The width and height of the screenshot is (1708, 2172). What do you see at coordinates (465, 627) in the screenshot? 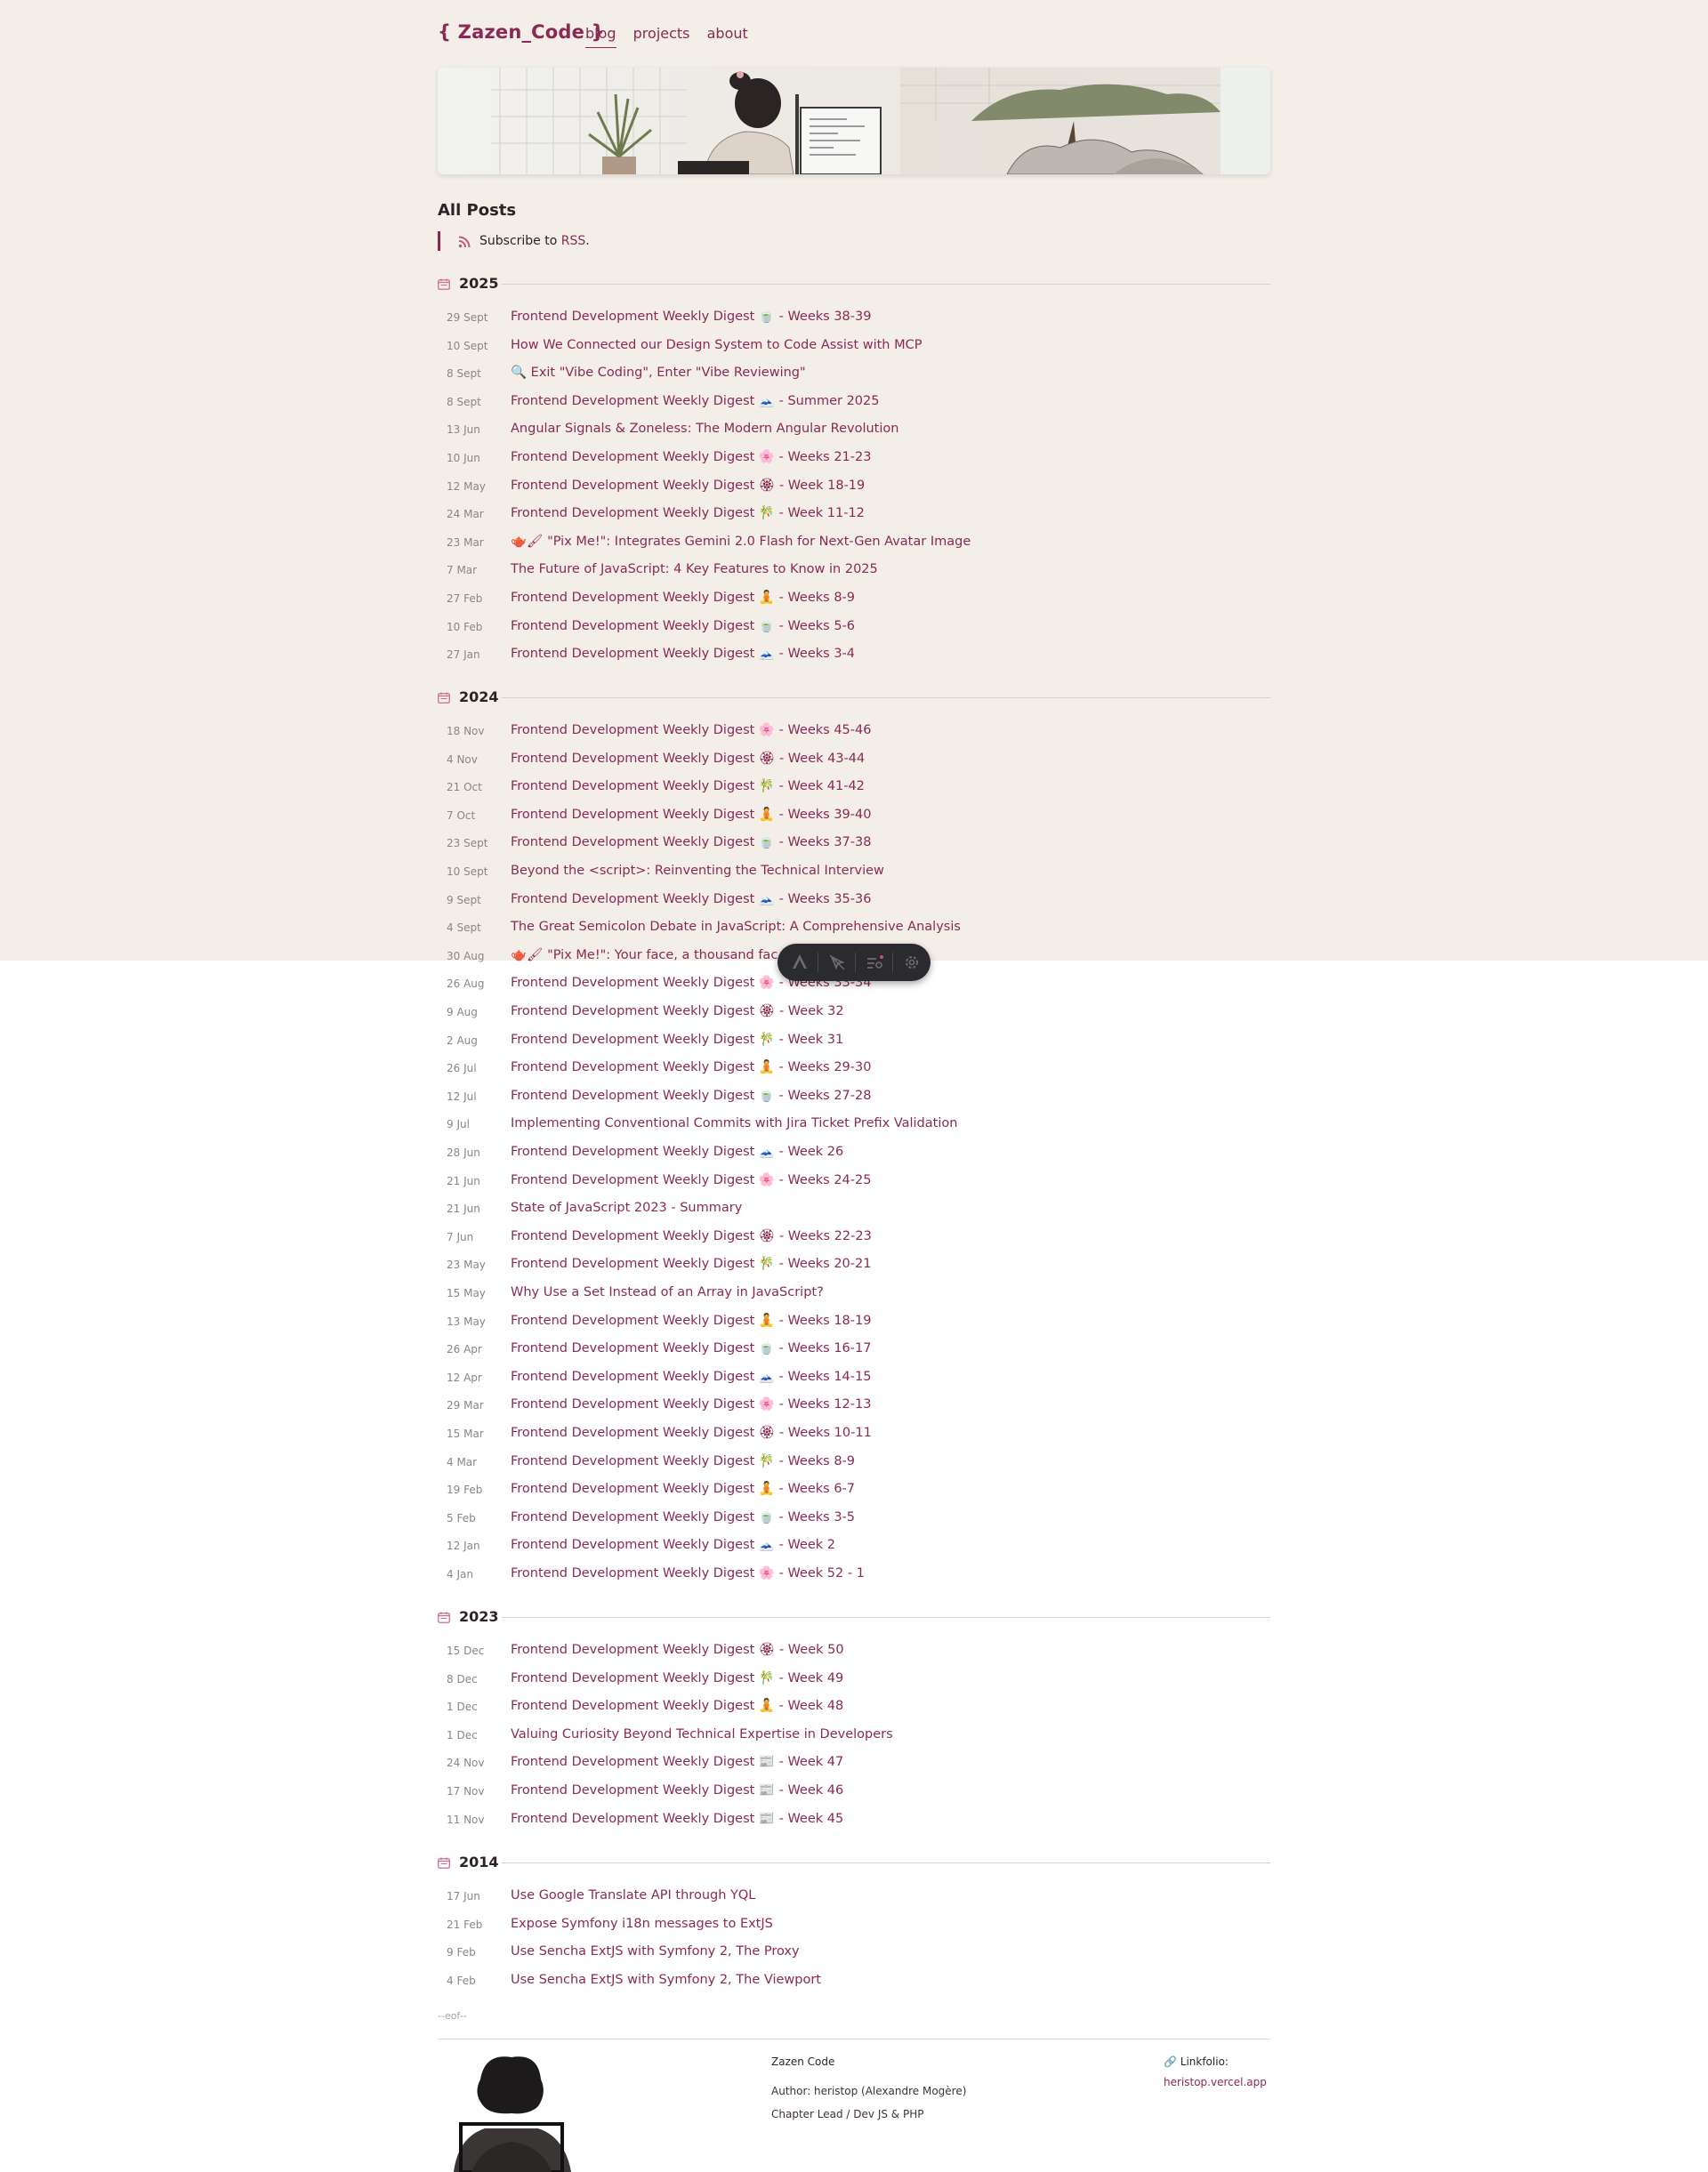
I see `post-date: 10 Feb` at bounding box center [465, 627].